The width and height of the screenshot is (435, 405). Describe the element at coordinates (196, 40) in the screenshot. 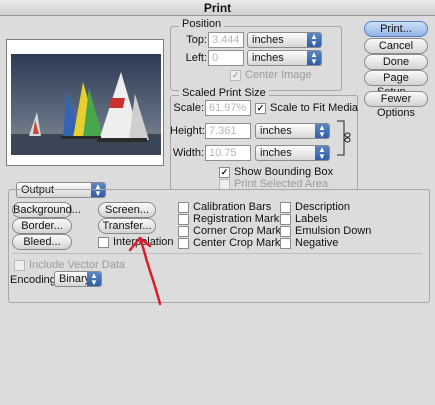

I see `top-label: Top:` at that location.